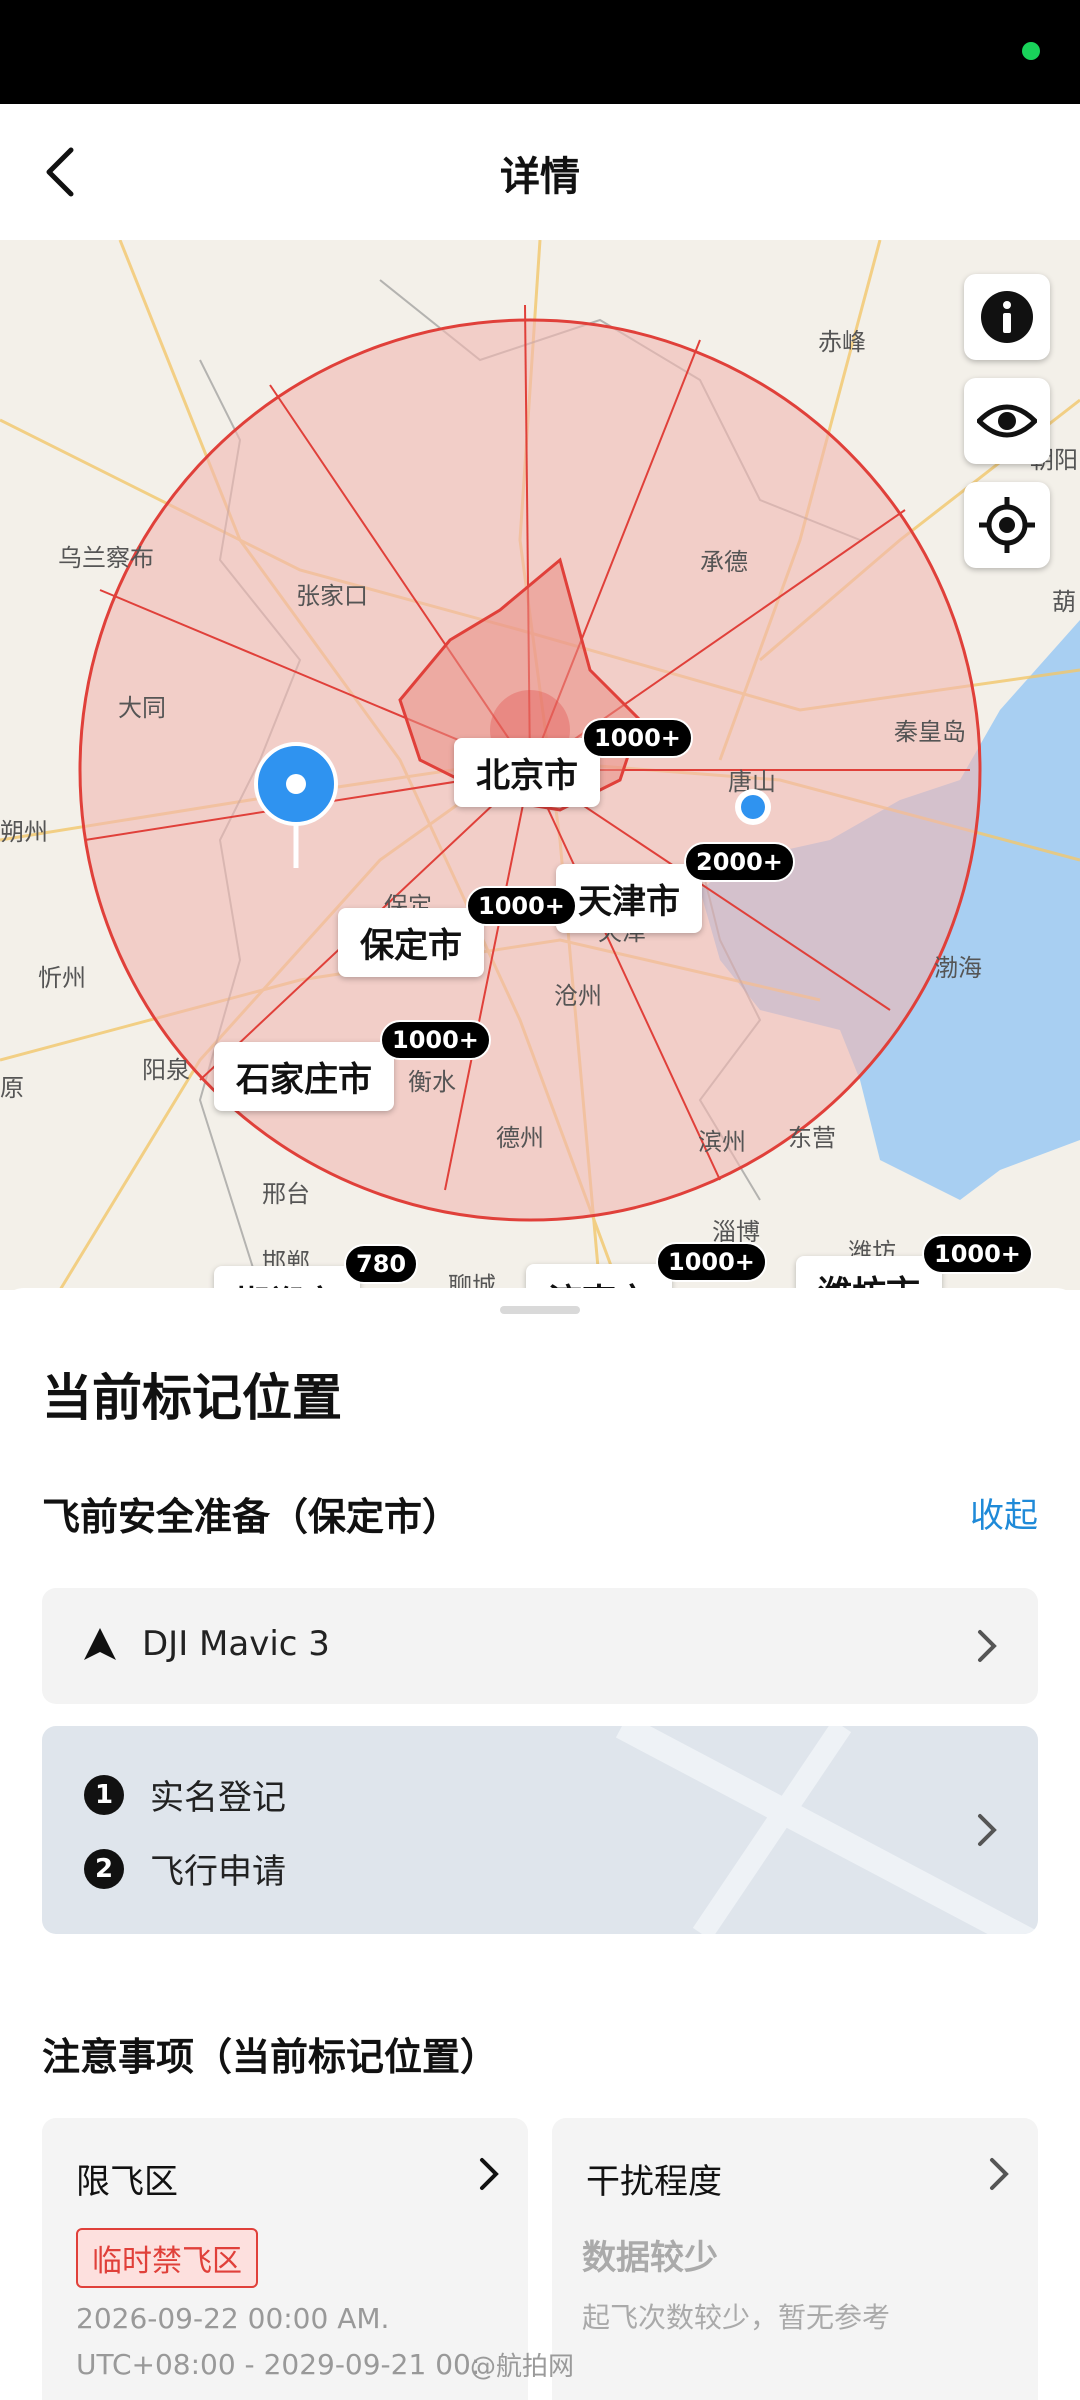  Describe the element at coordinates (286, 1194) in the screenshot. I see `place-label: 邢台` at that location.